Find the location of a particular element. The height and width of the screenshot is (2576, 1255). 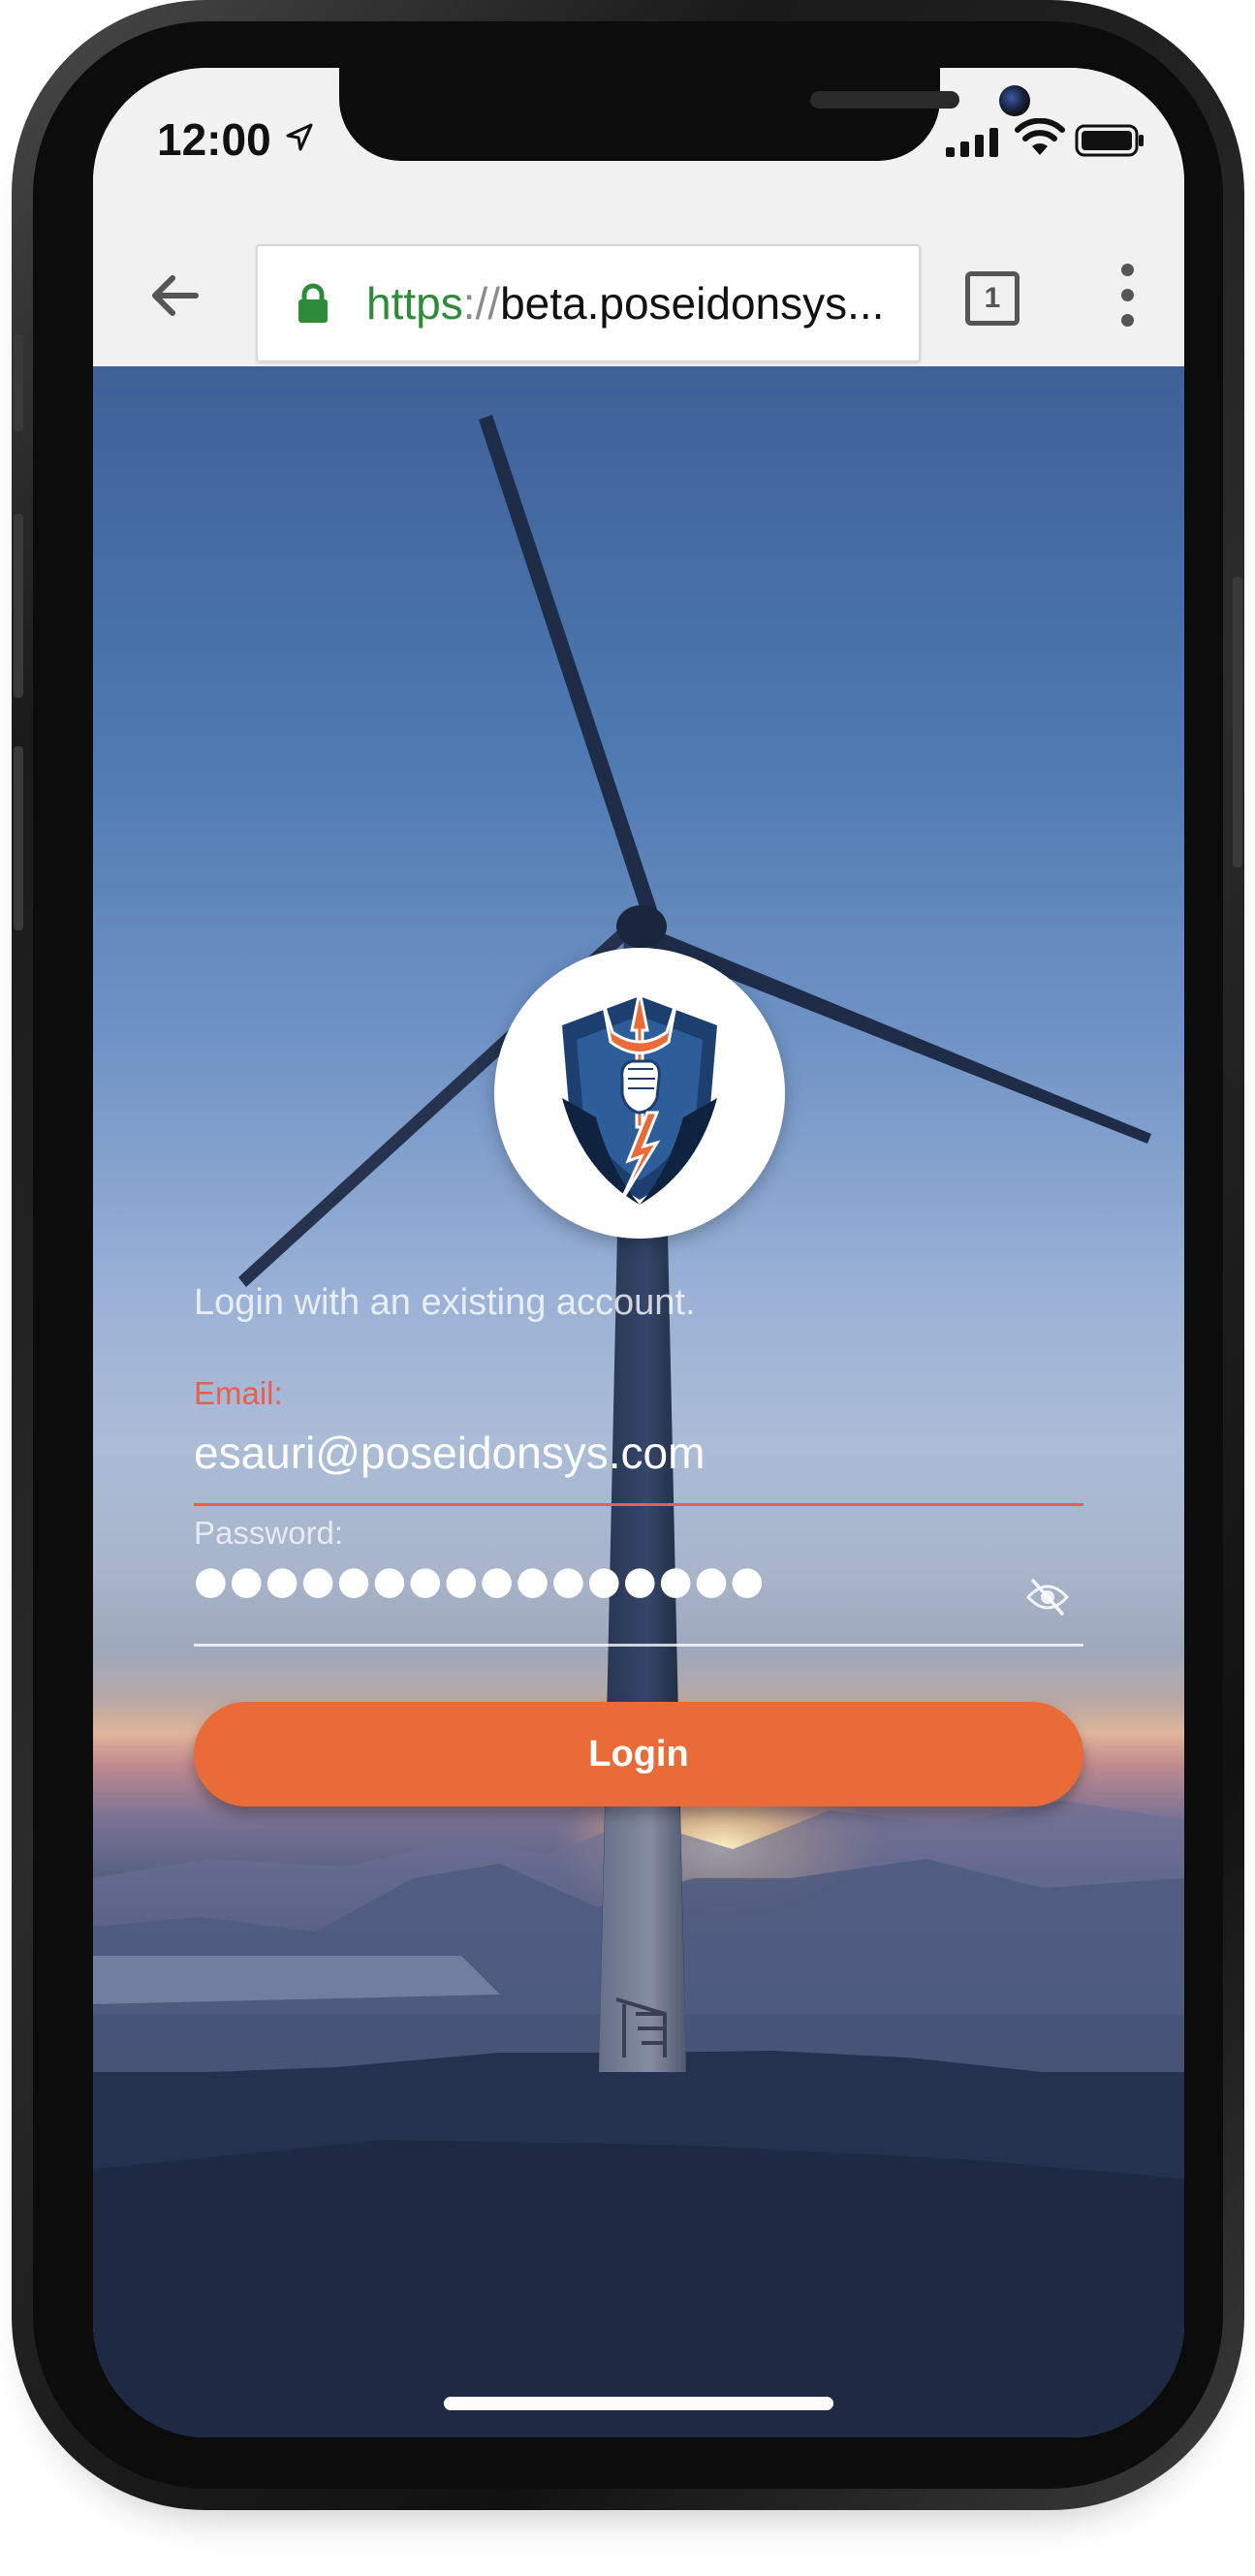

more-vertical-icon is located at coordinates (1128, 296).